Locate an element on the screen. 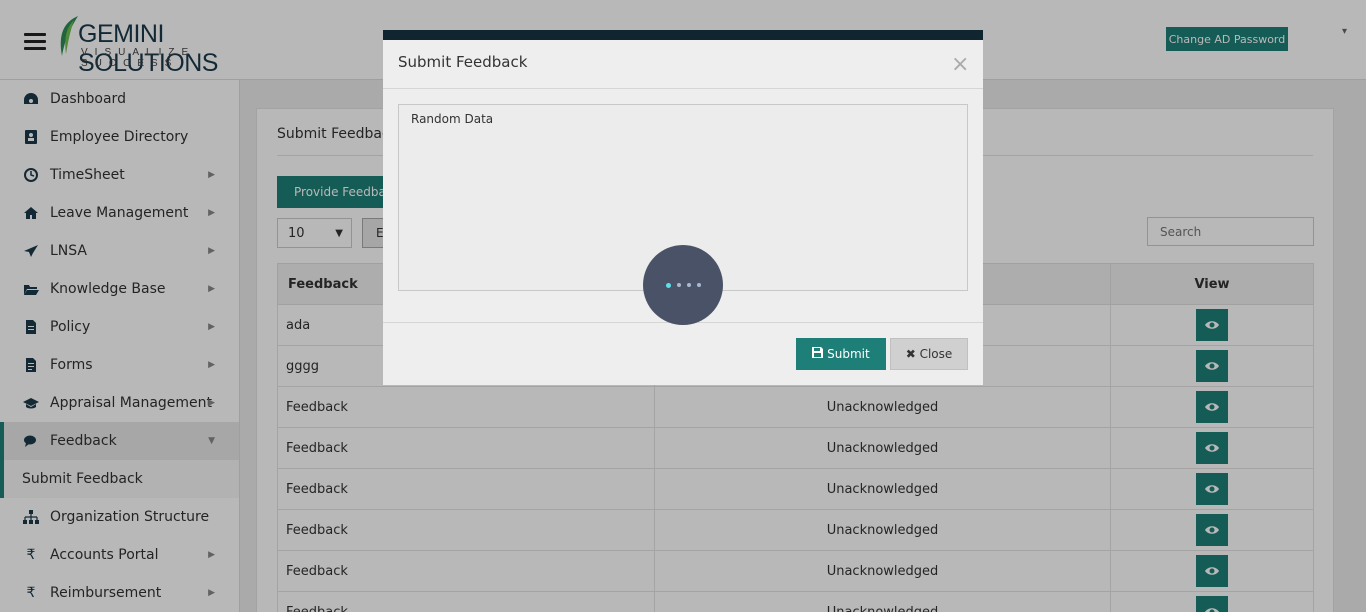 This screenshot has height=612, width=1366. loading-spinner is located at coordinates (683, 285).